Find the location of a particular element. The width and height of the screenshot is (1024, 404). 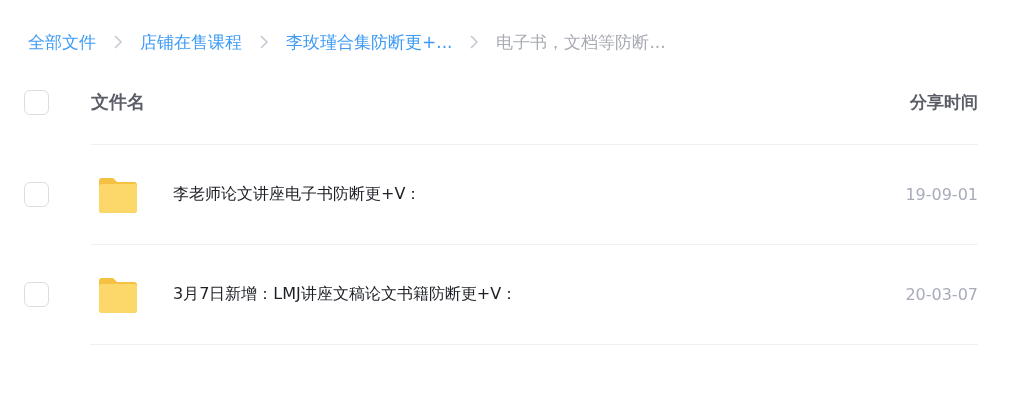

breadcrumb-link: 全部文件 is located at coordinates (62, 42).